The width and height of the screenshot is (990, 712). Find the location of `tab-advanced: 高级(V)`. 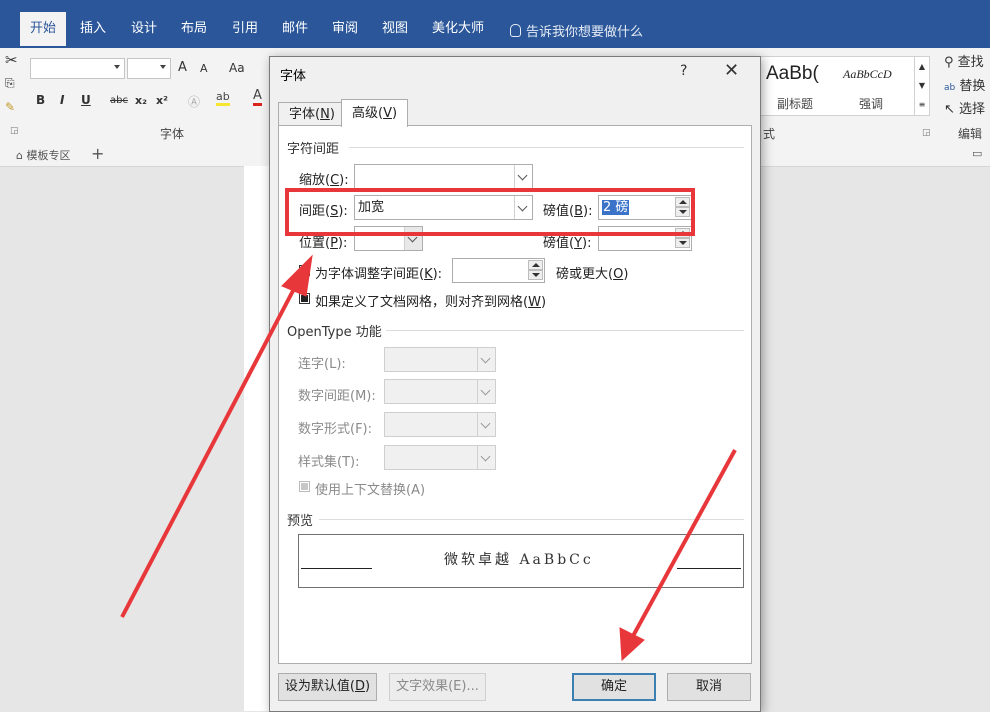

tab-advanced: 高级(V) is located at coordinates (375, 113).